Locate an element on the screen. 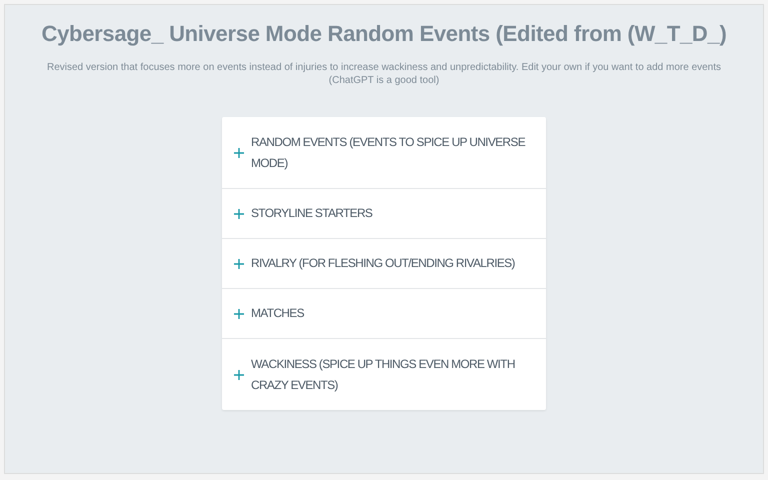 This screenshot has width=768, height=480. page-description: Revised version that focuses more on events instead of injuries to increase wackiness and unpredictability. Edit your own if you want to add more events (ChatGPT is a good tool) is located at coordinates (384, 74).